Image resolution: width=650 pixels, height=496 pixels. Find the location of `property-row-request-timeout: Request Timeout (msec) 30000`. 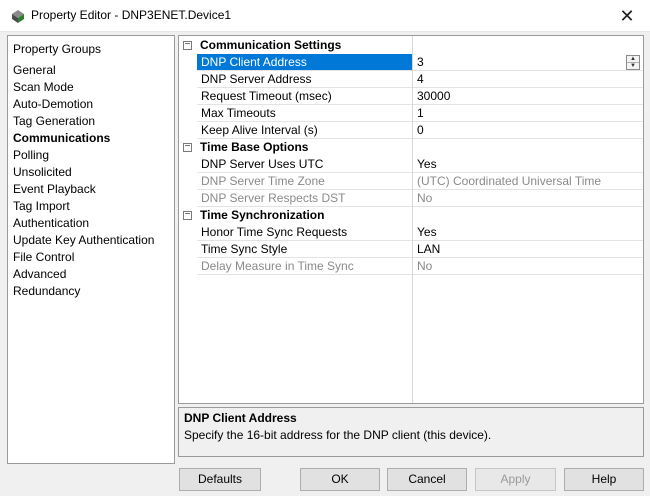

property-row-request-timeout: Request Timeout (msec) 30000 is located at coordinates (411, 96).